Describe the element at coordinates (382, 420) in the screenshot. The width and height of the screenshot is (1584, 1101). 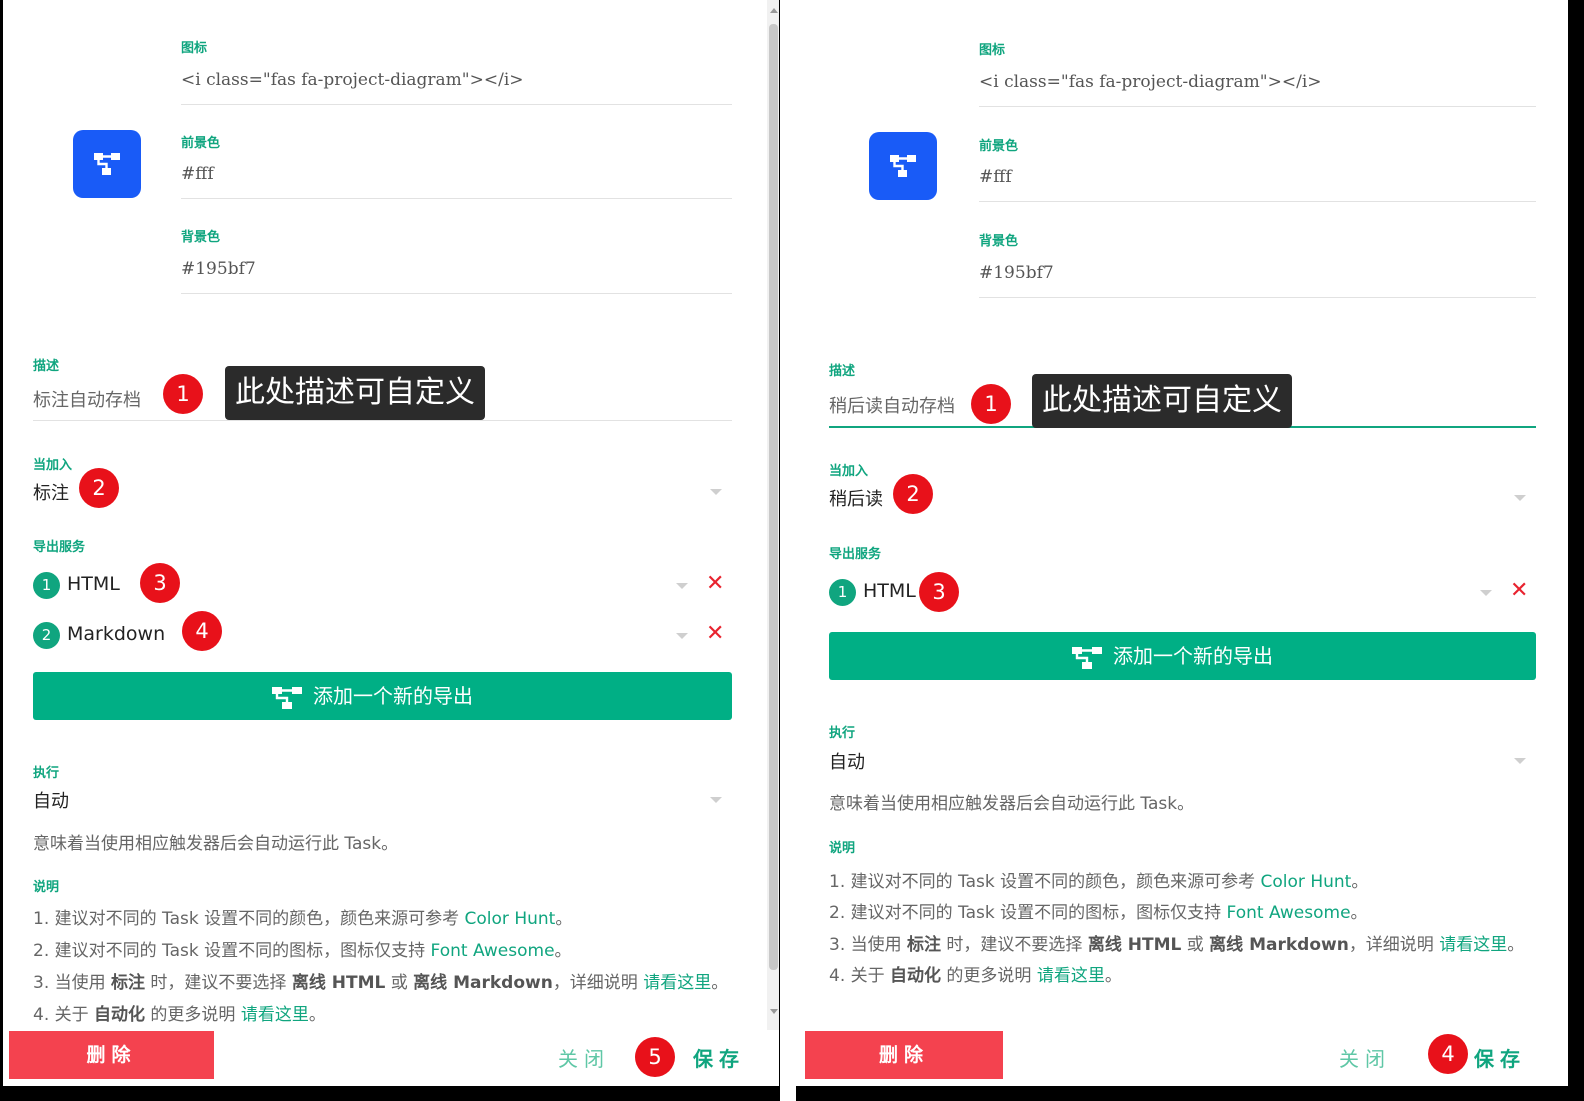
I see `description-underline` at that location.